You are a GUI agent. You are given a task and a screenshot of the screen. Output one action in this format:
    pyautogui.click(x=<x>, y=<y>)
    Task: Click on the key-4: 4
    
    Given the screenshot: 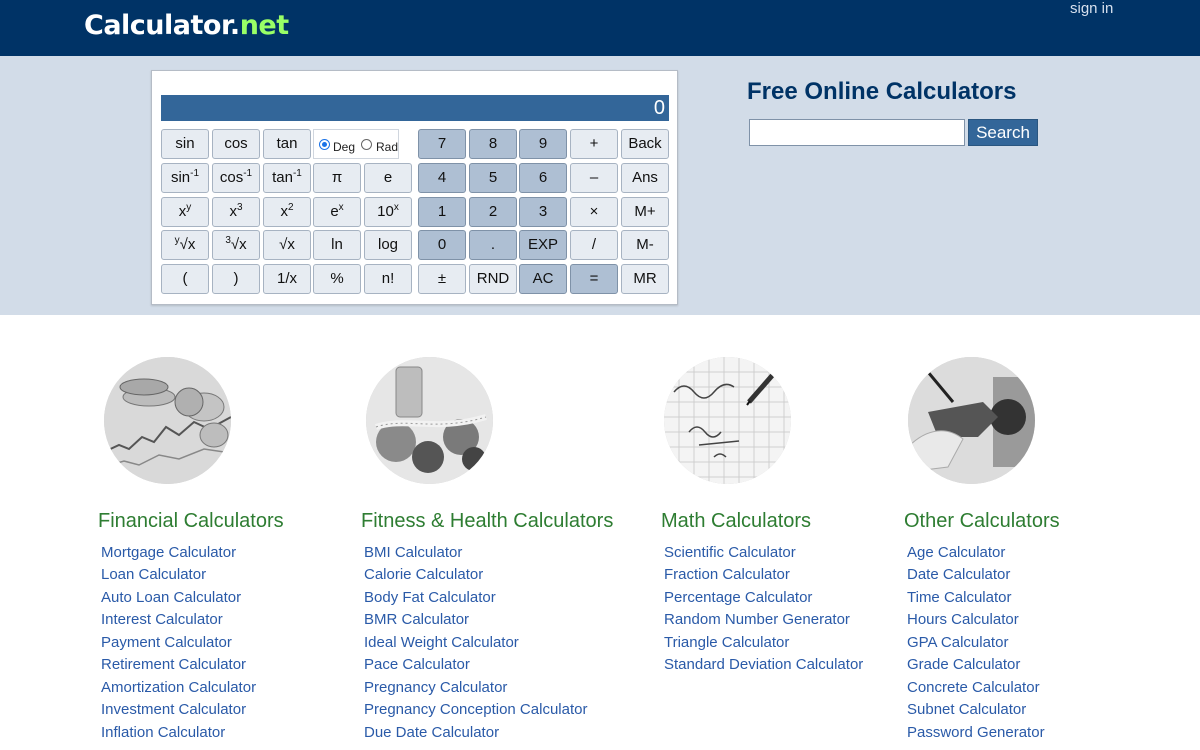 What is the action you would take?
    pyautogui.click(x=442, y=178)
    